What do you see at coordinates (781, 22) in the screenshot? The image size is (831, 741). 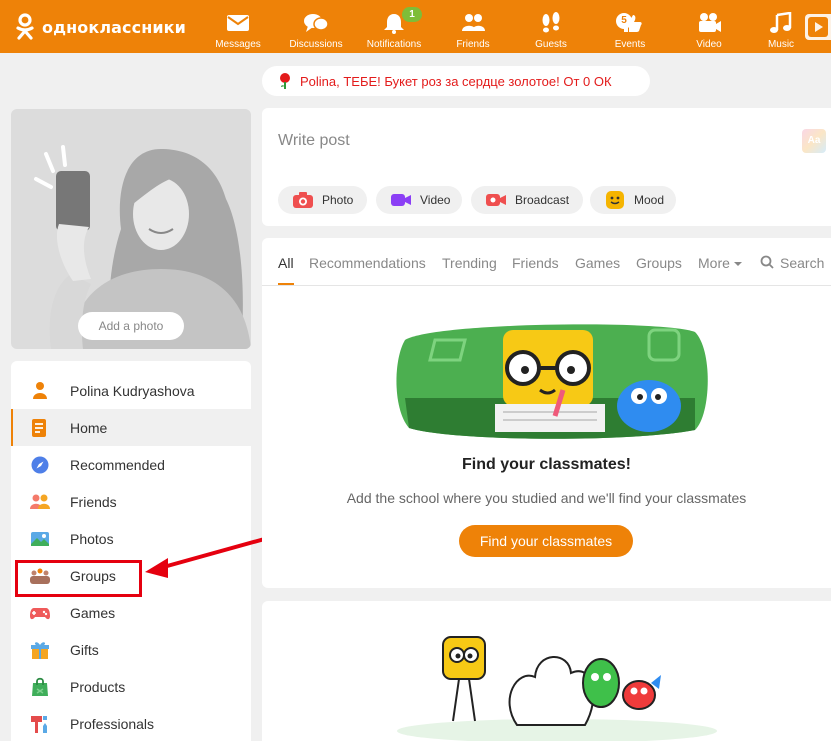 I see `music-note-icon` at bounding box center [781, 22].